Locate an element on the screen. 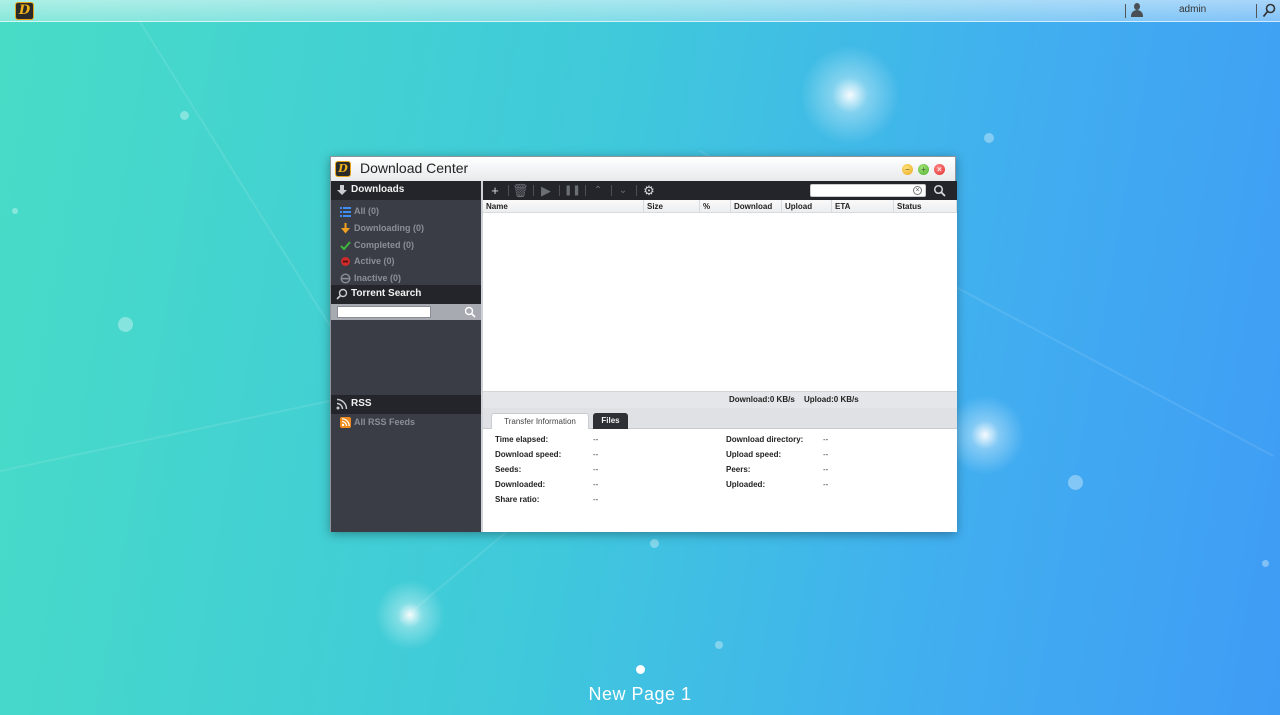 Image resolution: width=1280 pixels, height=715 pixels. user-name: admin is located at coordinates (1192, 9).